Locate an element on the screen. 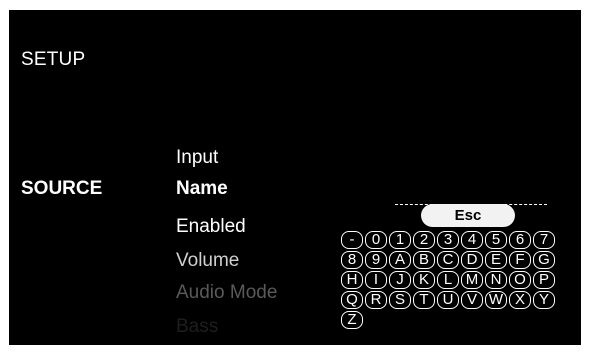  key-6: 6 is located at coordinates (520, 240).